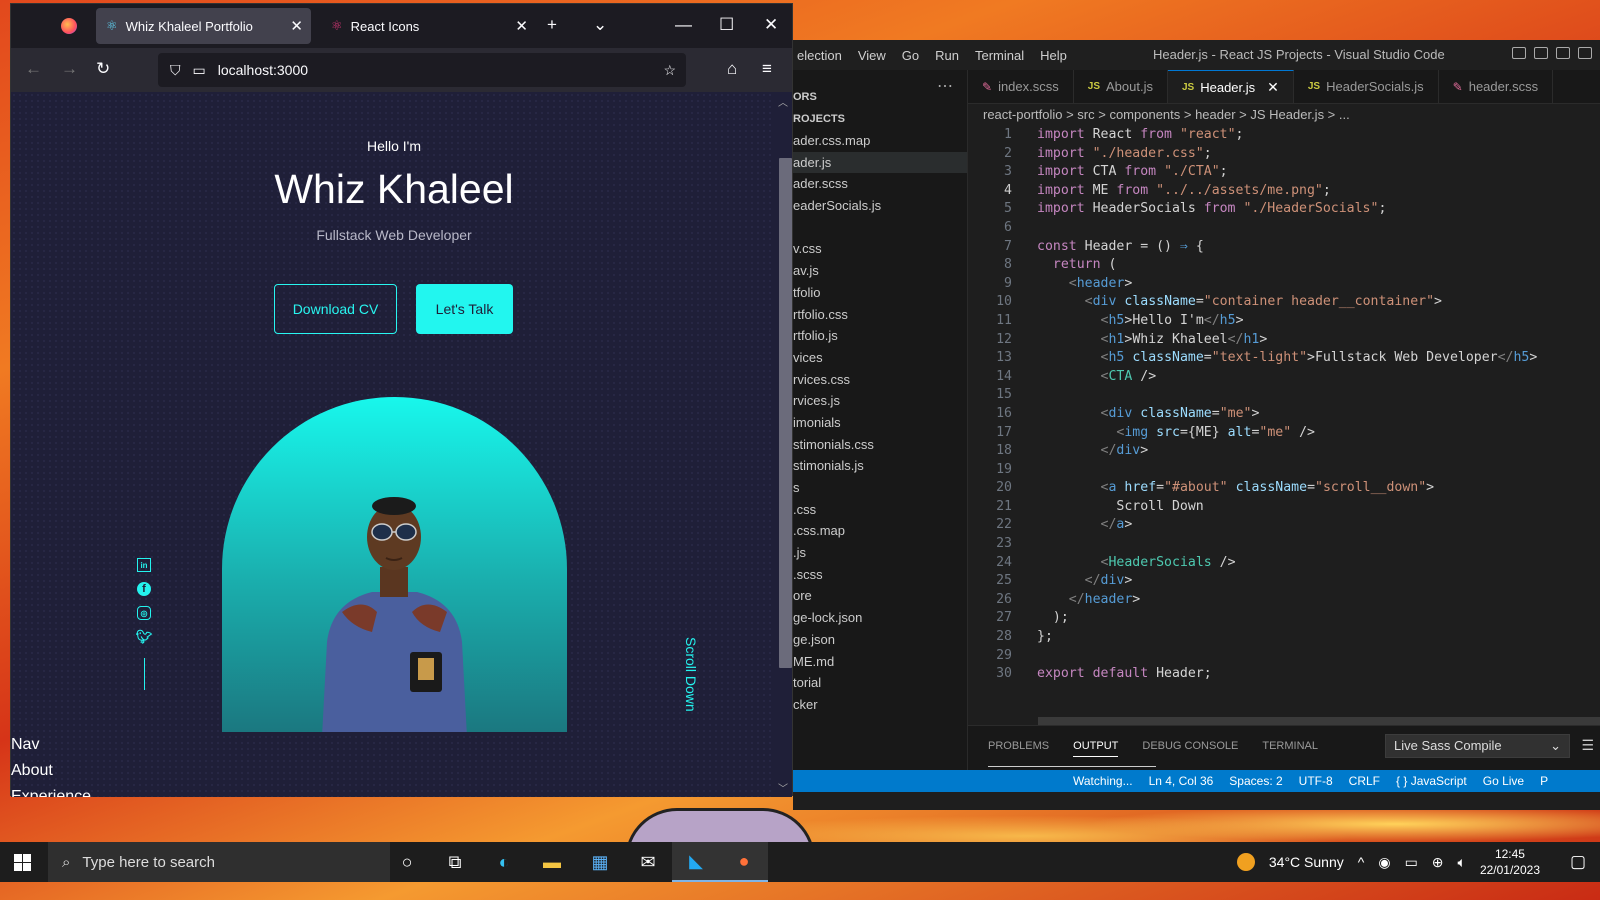 The height and width of the screenshot is (900, 1600). What do you see at coordinates (1284, 637) in the screenshot?
I see `code-line: 28};` at bounding box center [1284, 637].